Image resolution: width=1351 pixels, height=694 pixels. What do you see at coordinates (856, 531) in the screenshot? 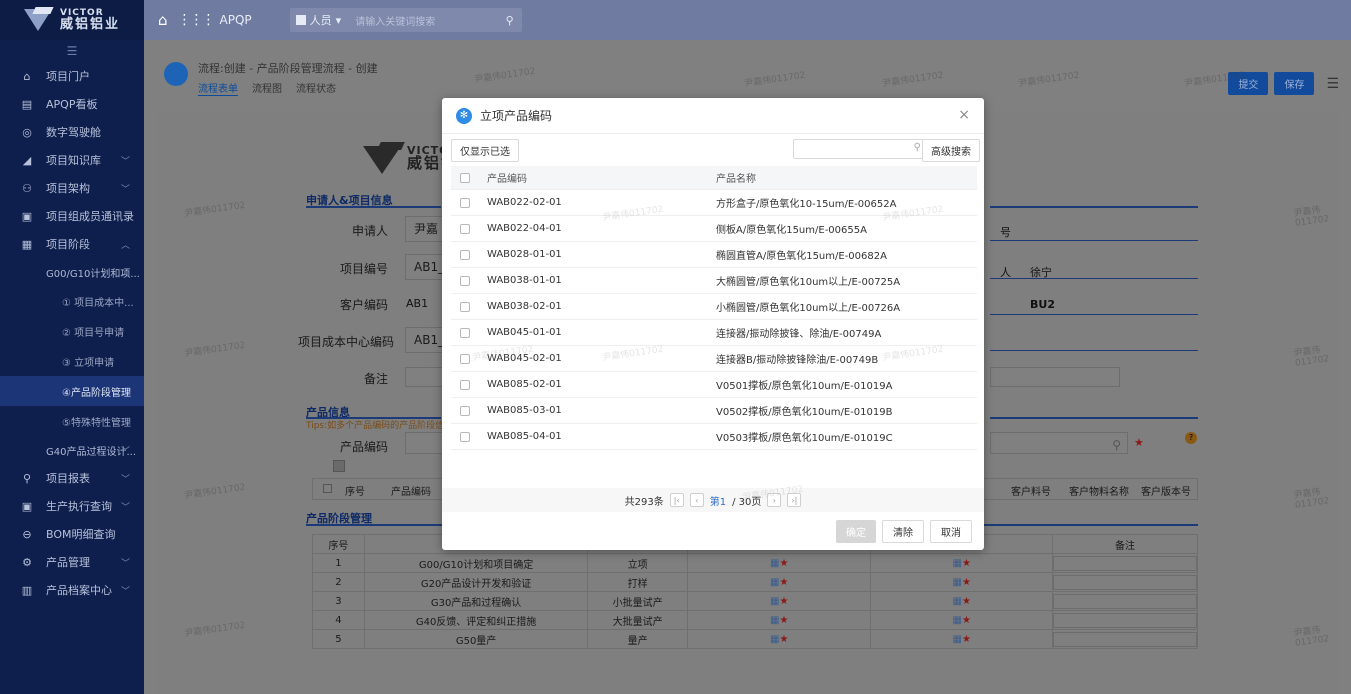
I see `confirm-button: 确定` at bounding box center [856, 531].